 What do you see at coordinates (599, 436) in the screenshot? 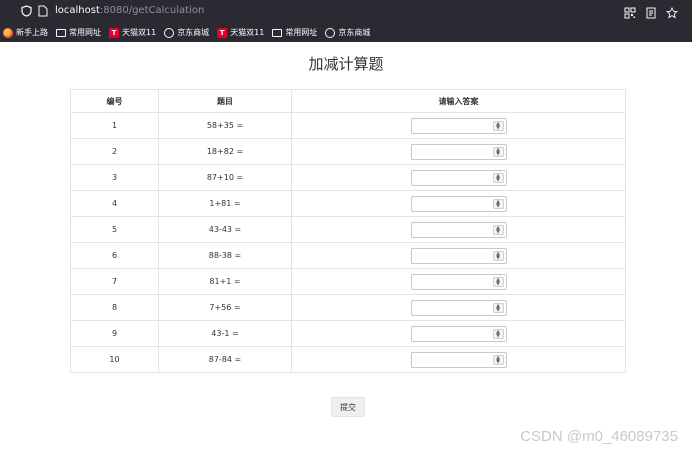
I see `watermark-text: CSDN @m0_46089735` at bounding box center [599, 436].